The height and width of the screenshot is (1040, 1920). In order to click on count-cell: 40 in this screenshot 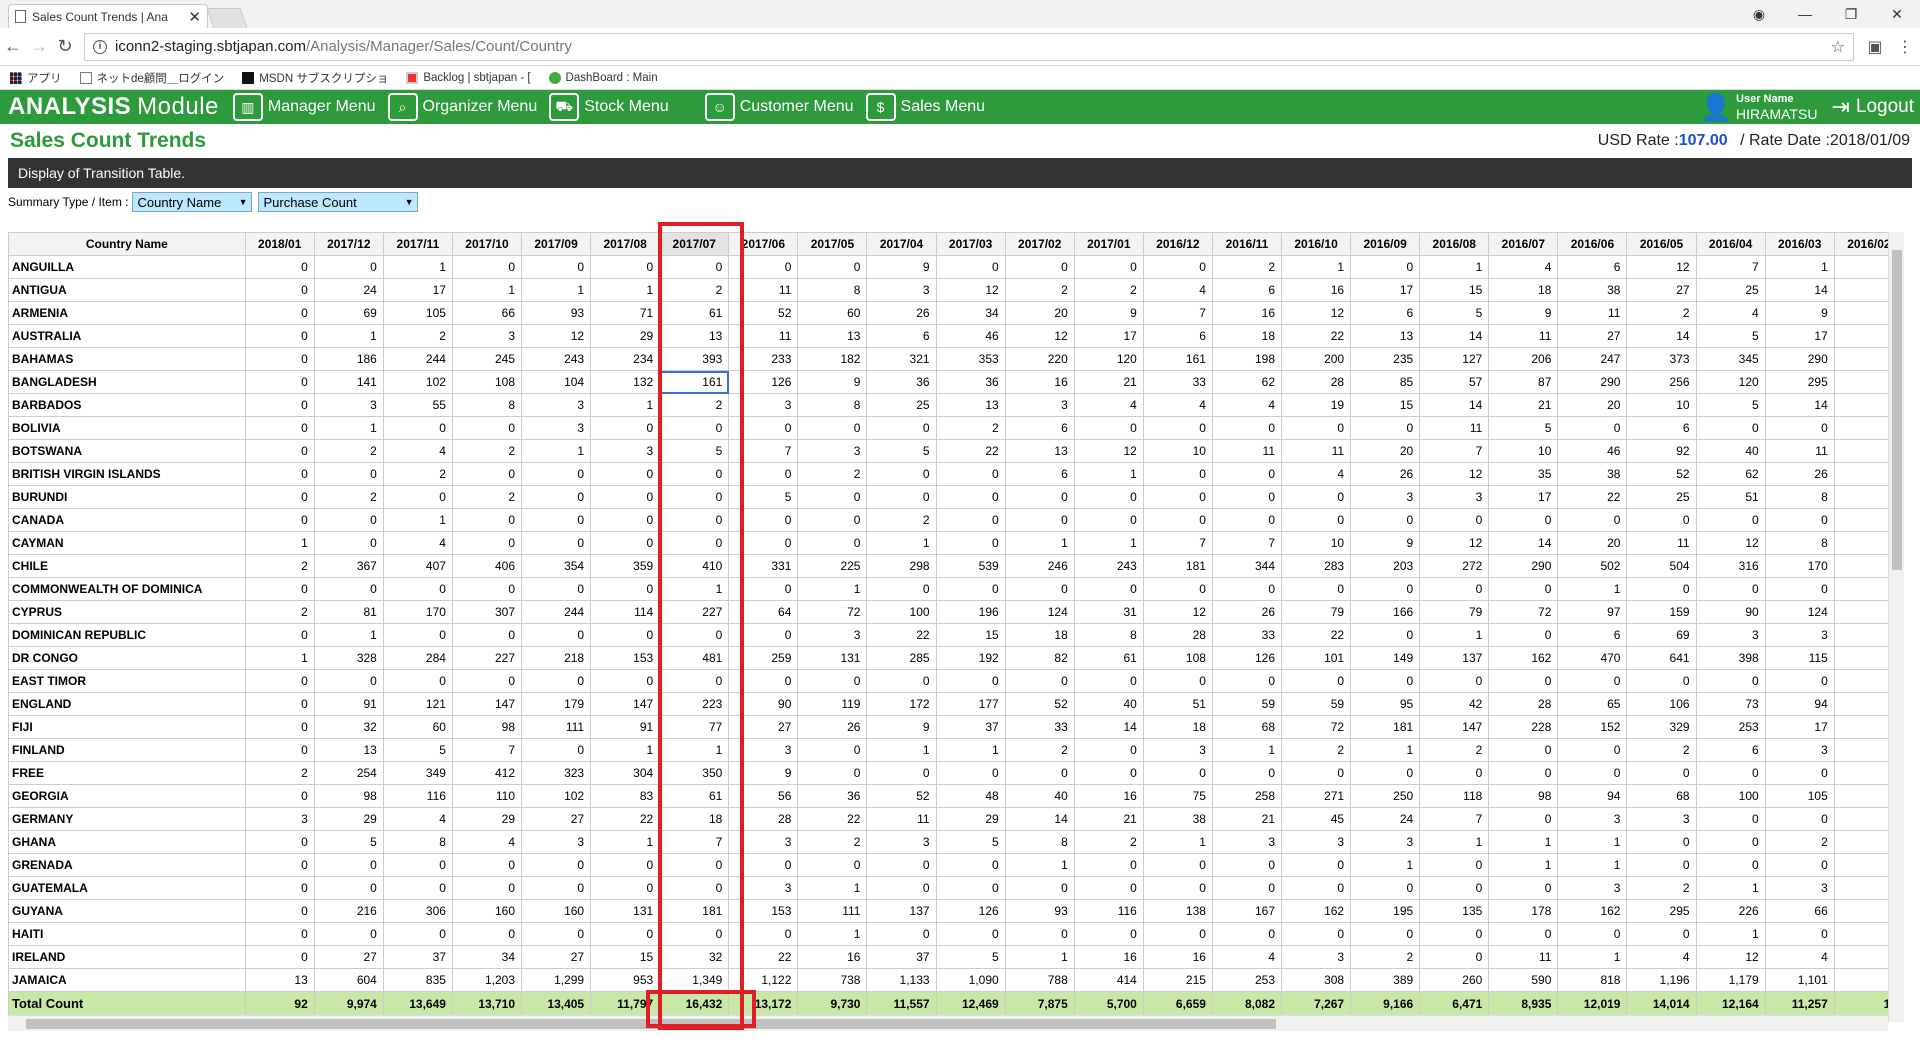, I will do `click(1730, 451)`.